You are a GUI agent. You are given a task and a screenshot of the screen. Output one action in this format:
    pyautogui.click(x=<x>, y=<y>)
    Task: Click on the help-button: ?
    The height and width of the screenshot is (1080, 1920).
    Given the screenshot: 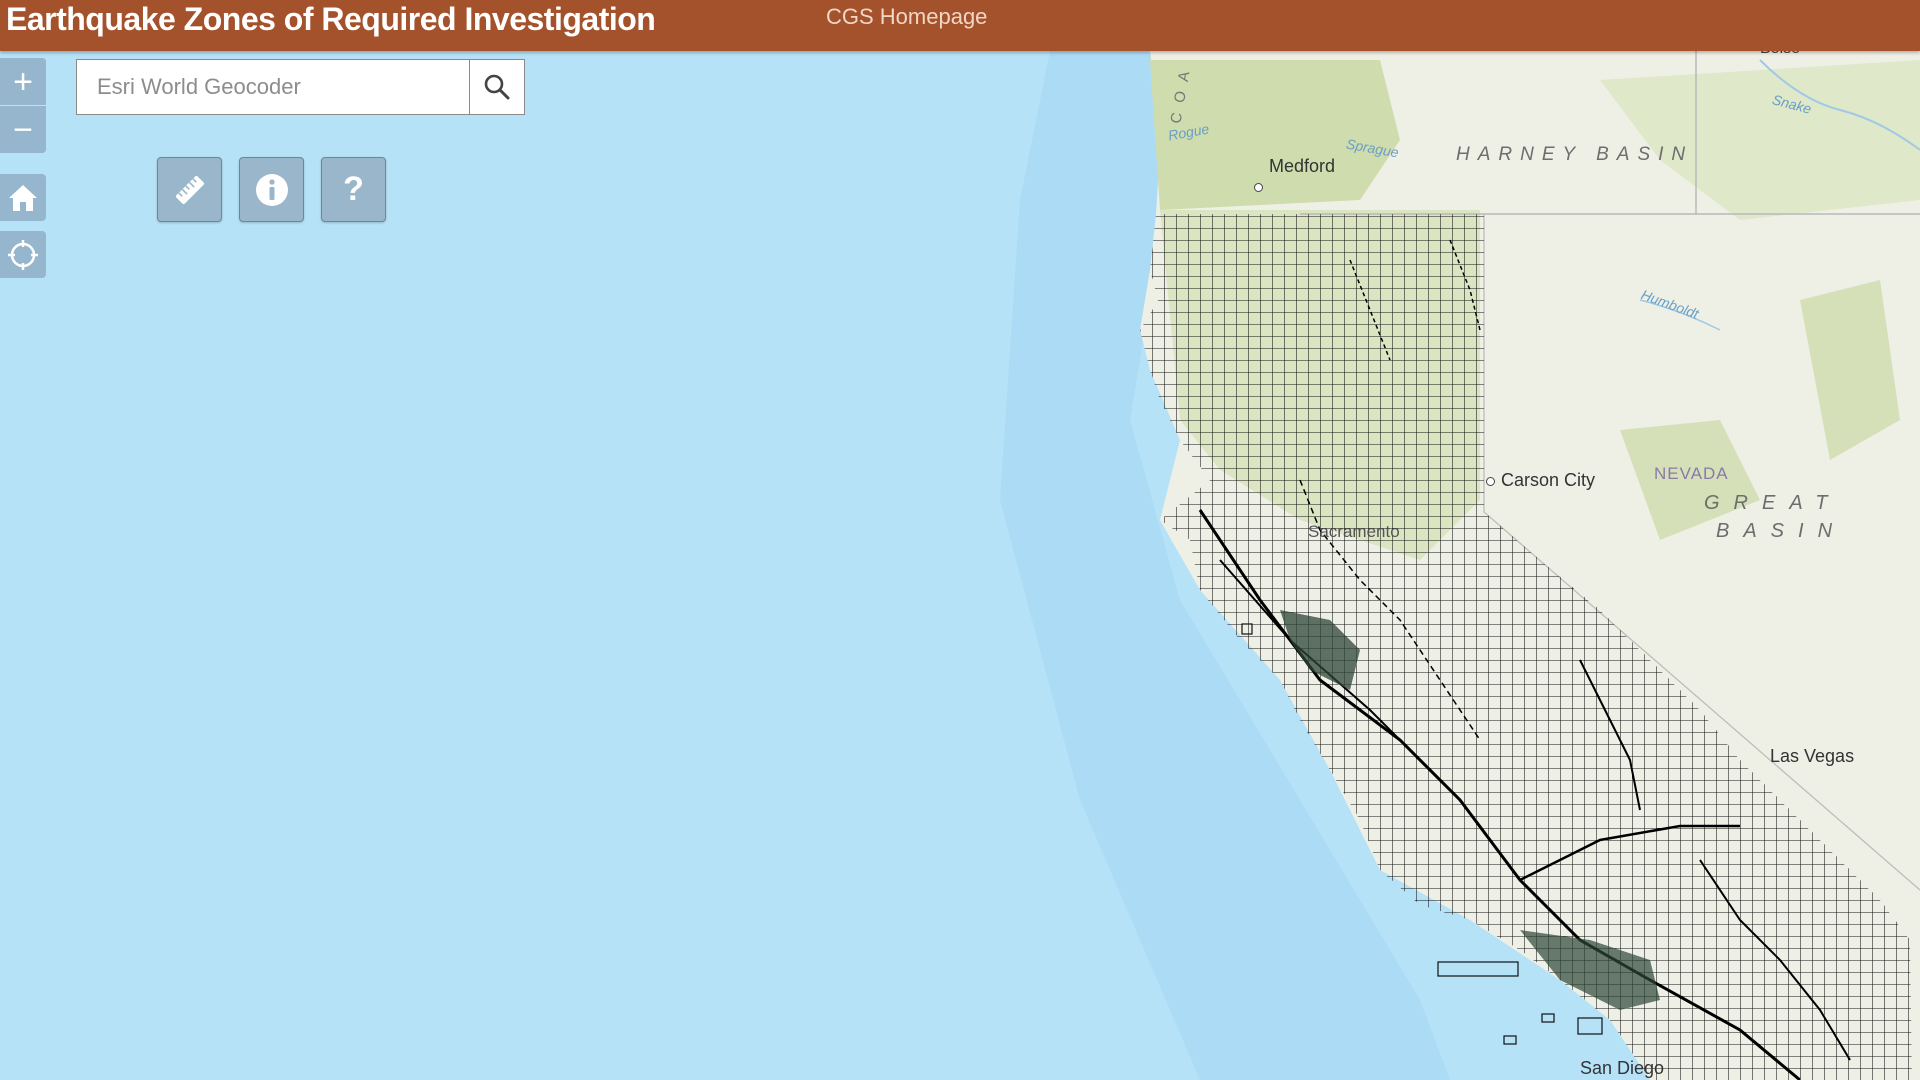 What is the action you would take?
    pyautogui.click(x=353, y=189)
    